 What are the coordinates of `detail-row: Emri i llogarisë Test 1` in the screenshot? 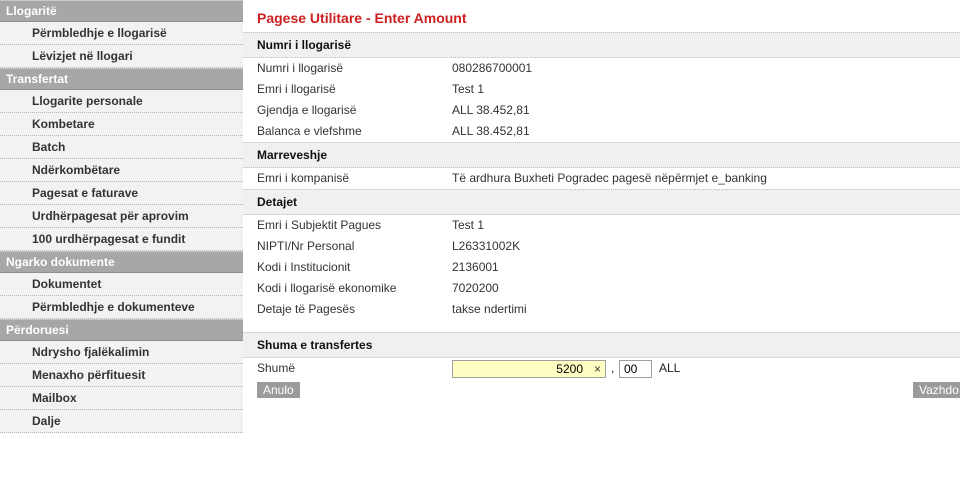 It's located at (601, 89).